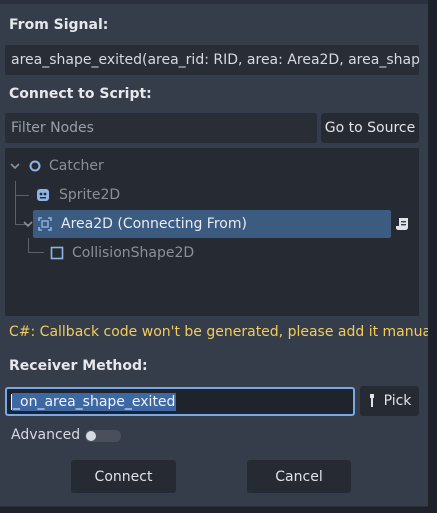 The height and width of the screenshot is (513, 437). Describe the element at coordinates (403, 224) in the screenshot. I see `script-icon` at that location.